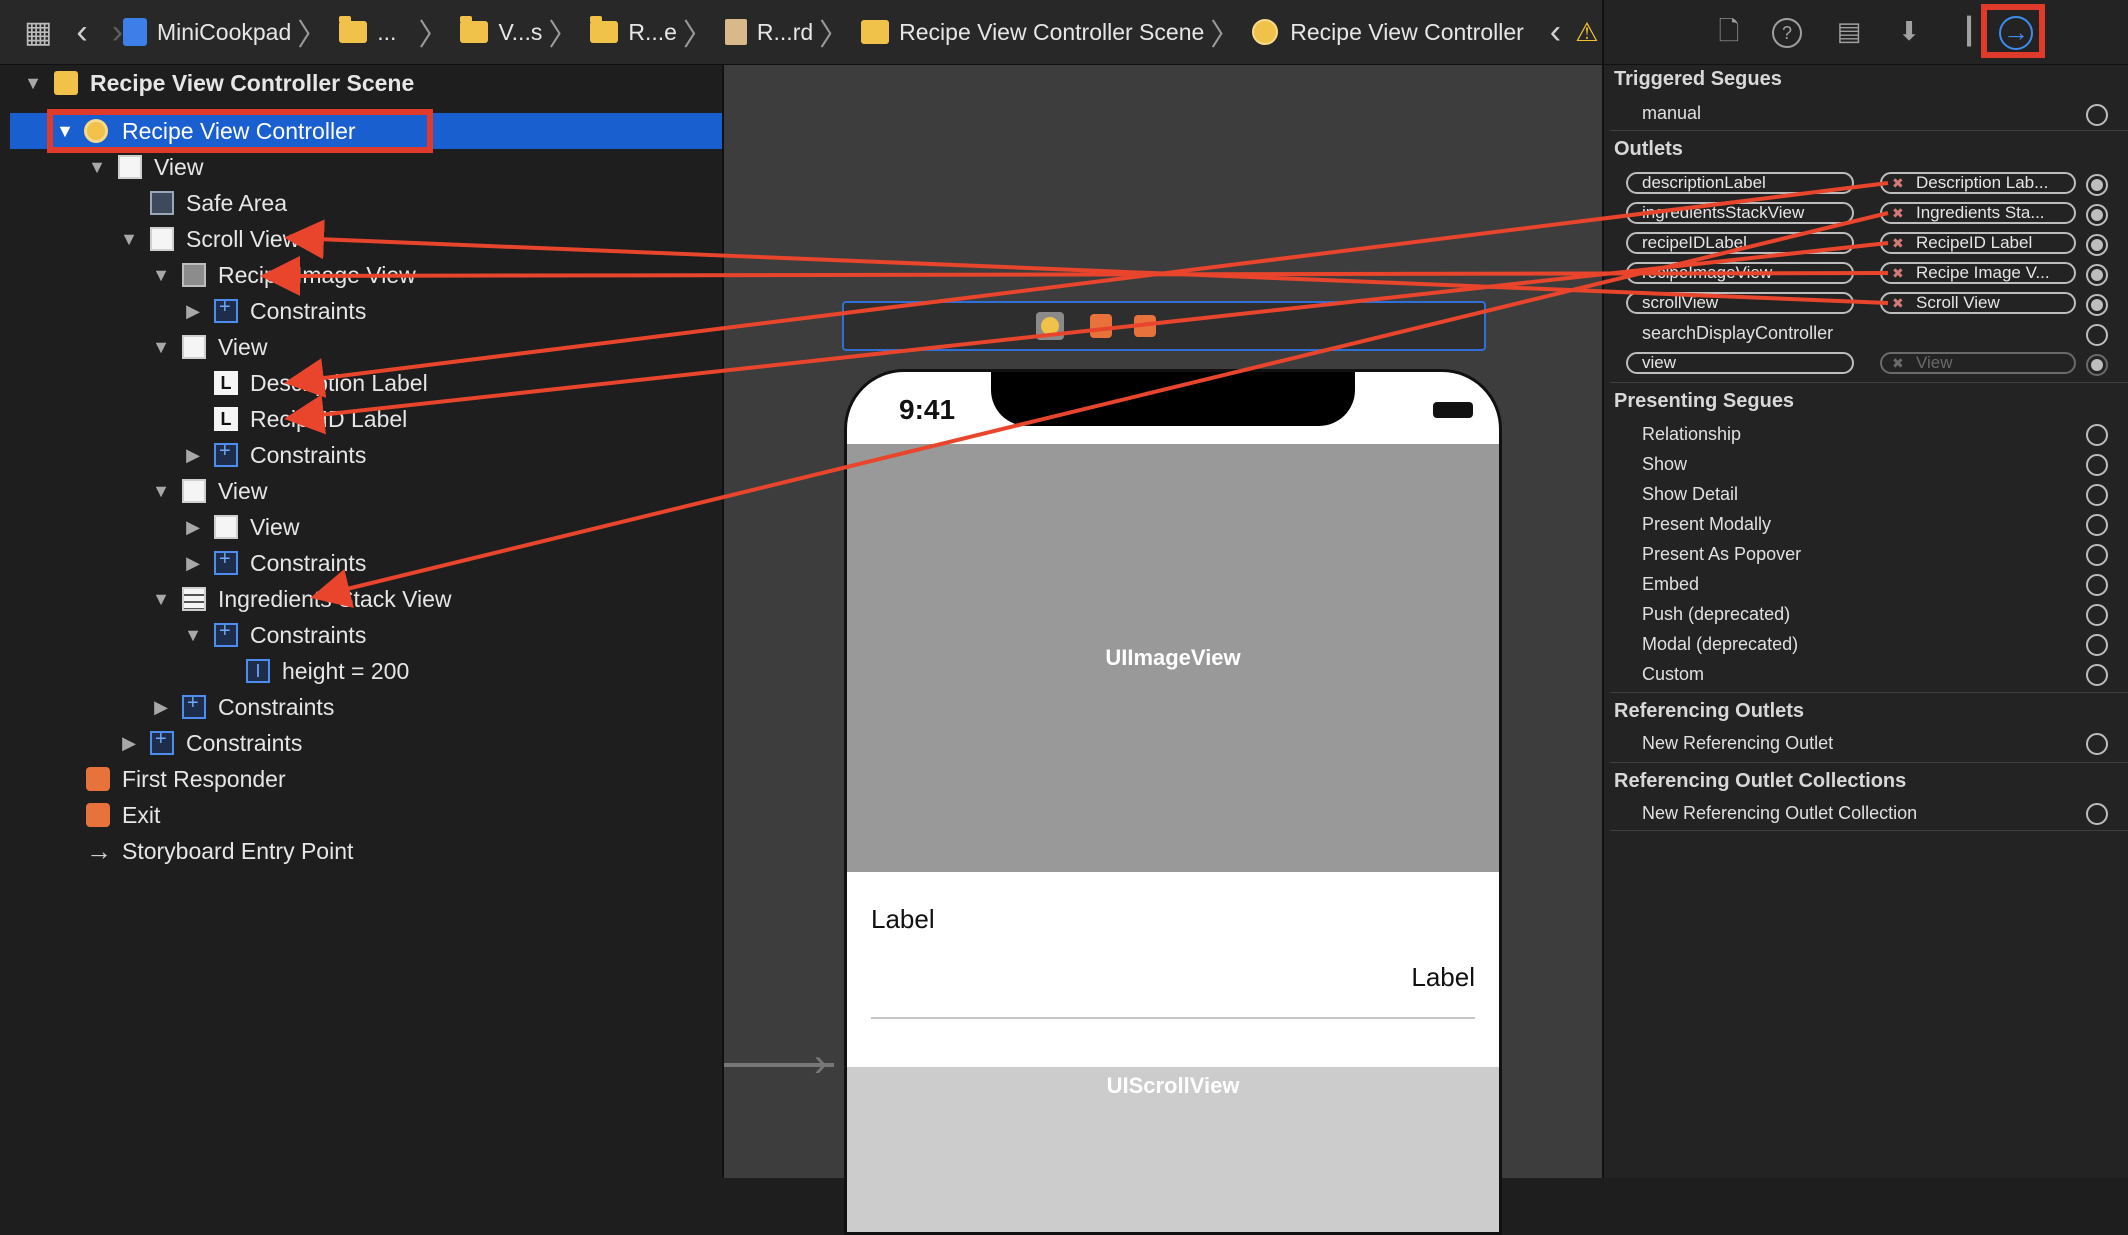 The width and height of the screenshot is (2128, 1235). I want to click on outline-row-view: ▶ View, so click(361, 527).